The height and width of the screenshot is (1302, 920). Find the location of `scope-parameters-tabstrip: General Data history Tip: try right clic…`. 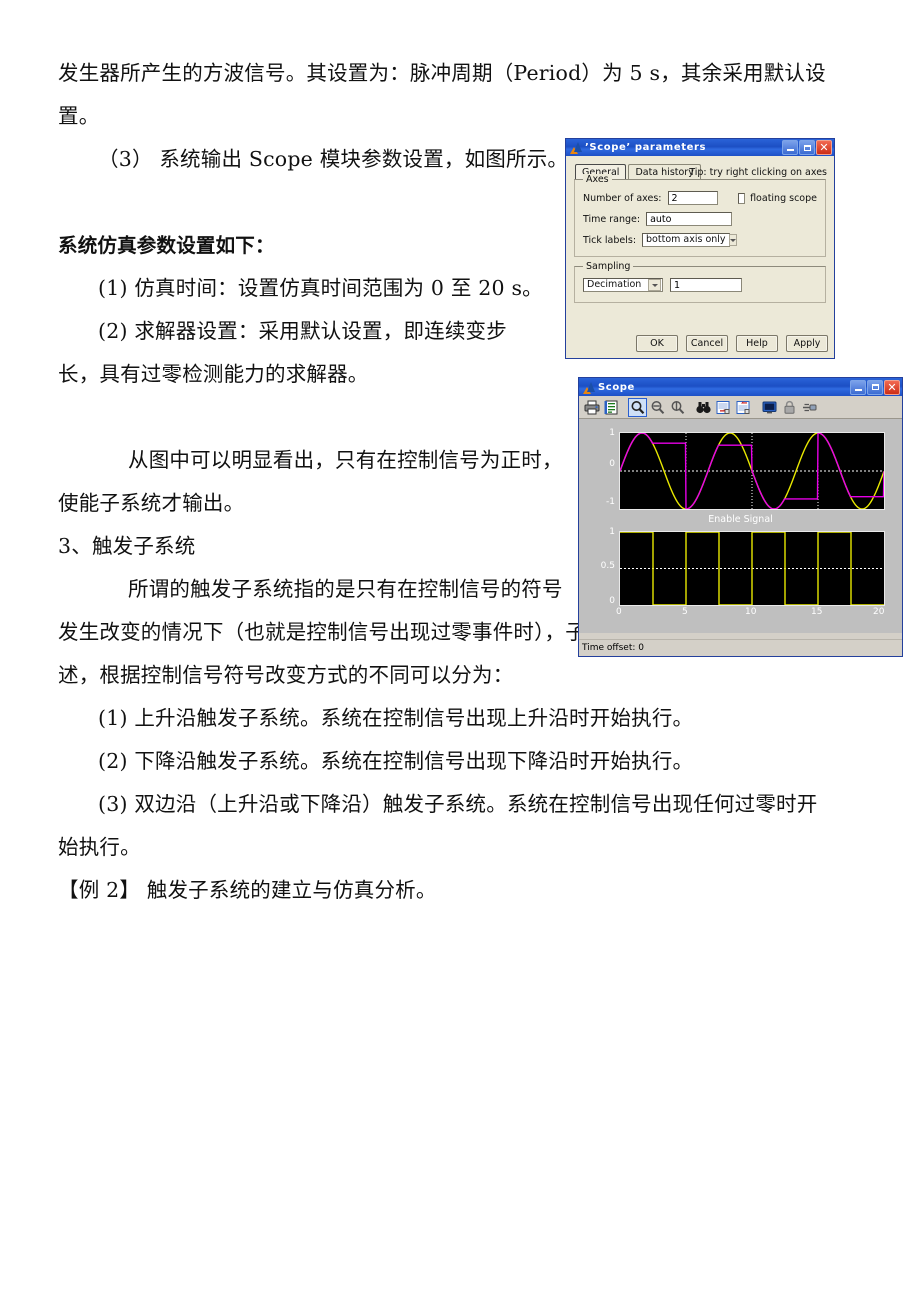

scope-parameters-tabstrip: General Data history Tip: try right clic… is located at coordinates (702, 170).